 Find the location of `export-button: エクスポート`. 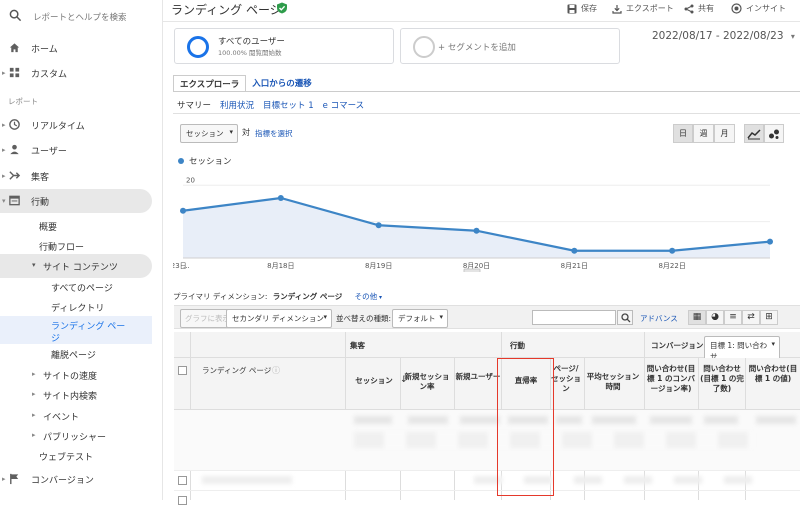

export-button: エクスポート is located at coordinates (643, 8).